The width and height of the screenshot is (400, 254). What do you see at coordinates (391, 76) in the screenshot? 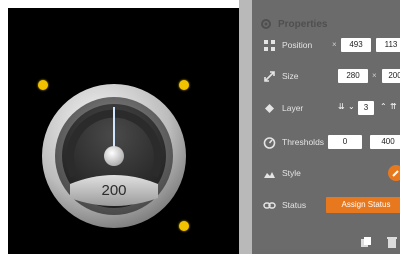
I see `size-height-input: 200` at bounding box center [391, 76].